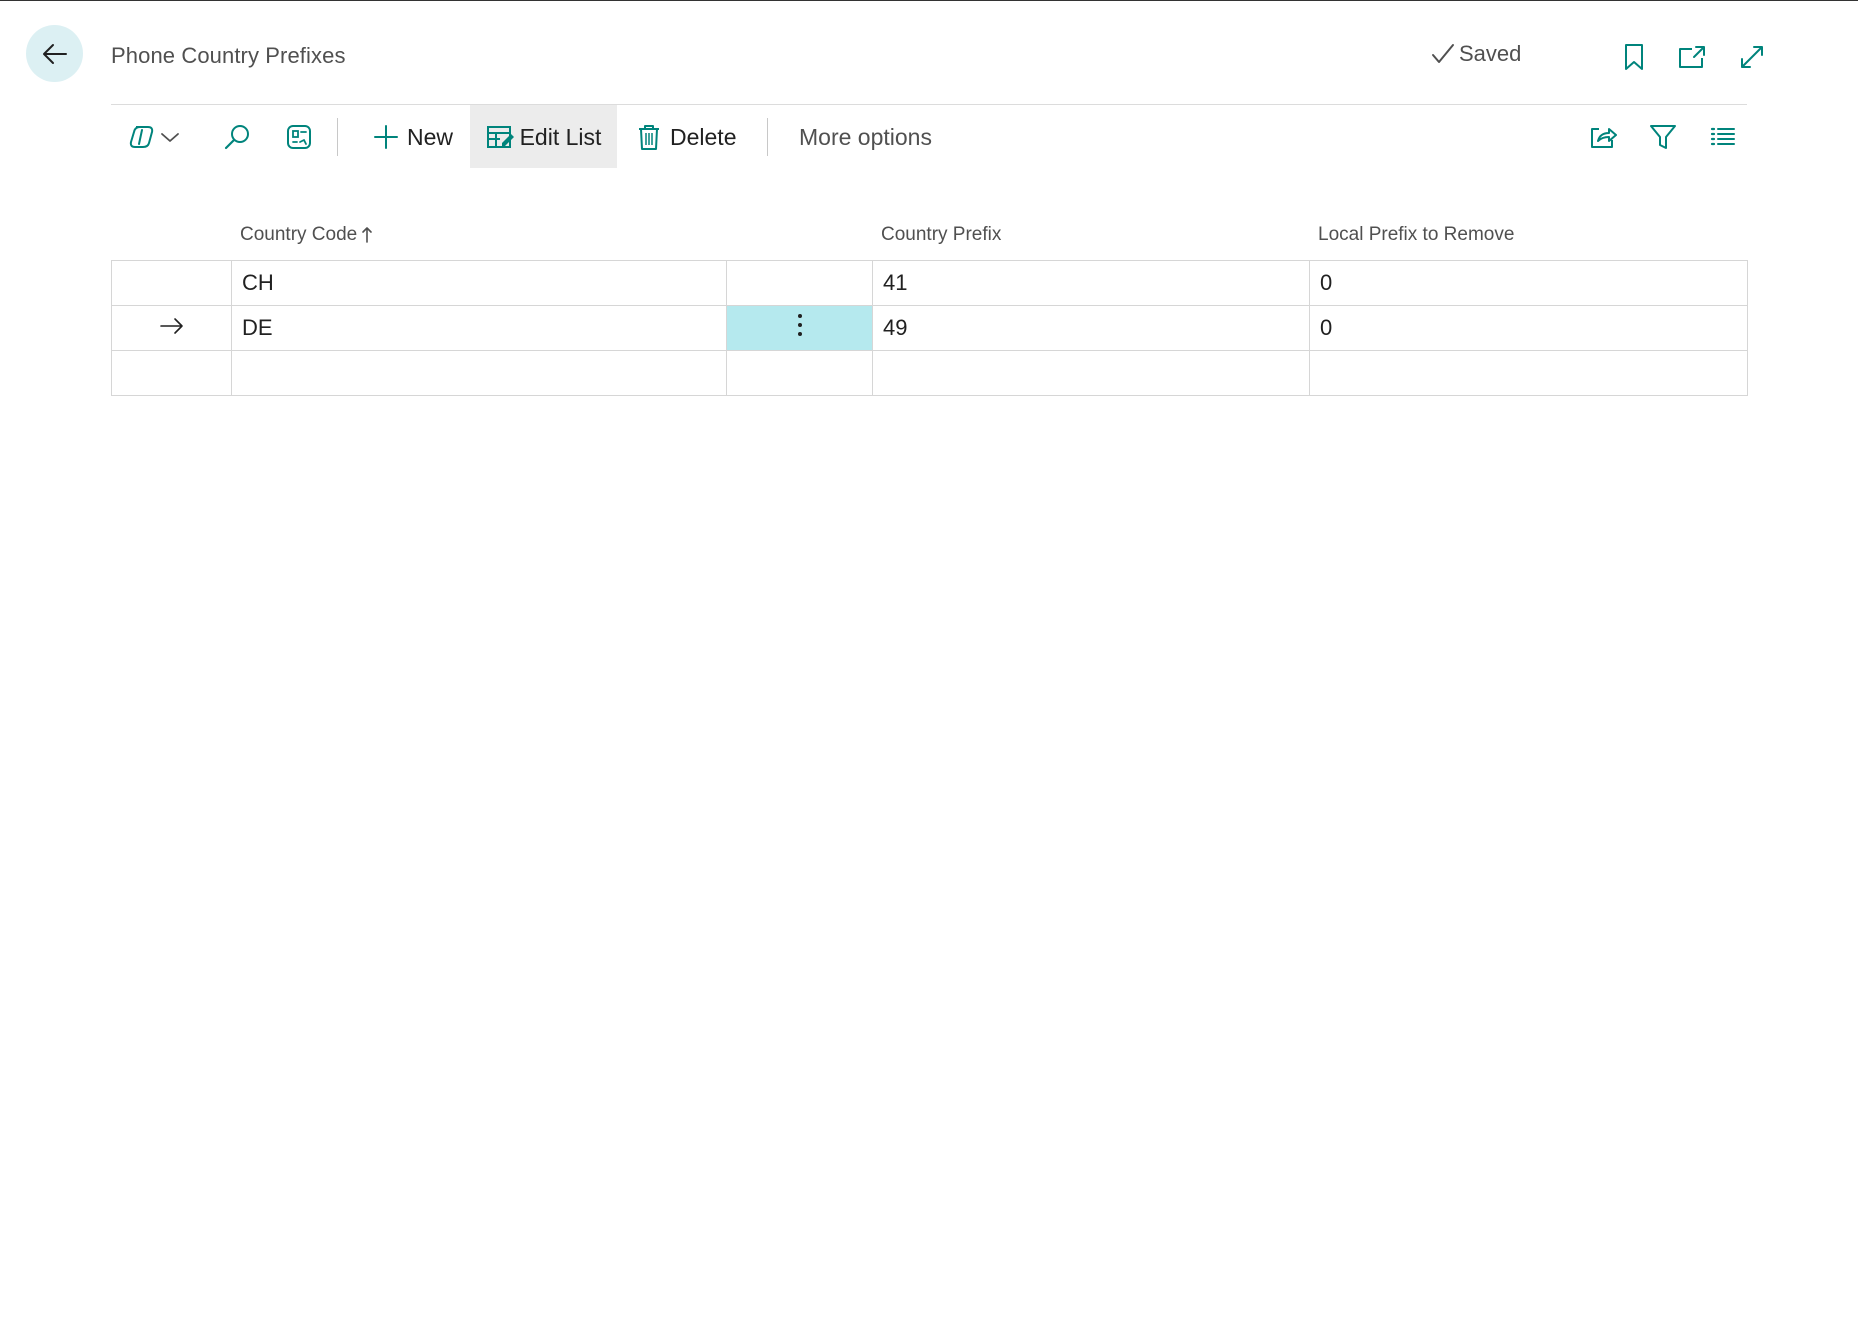 The image size is (1858, 1336). I want to click on column-header-country-prefix: Country Prefix, so click(941, 235).